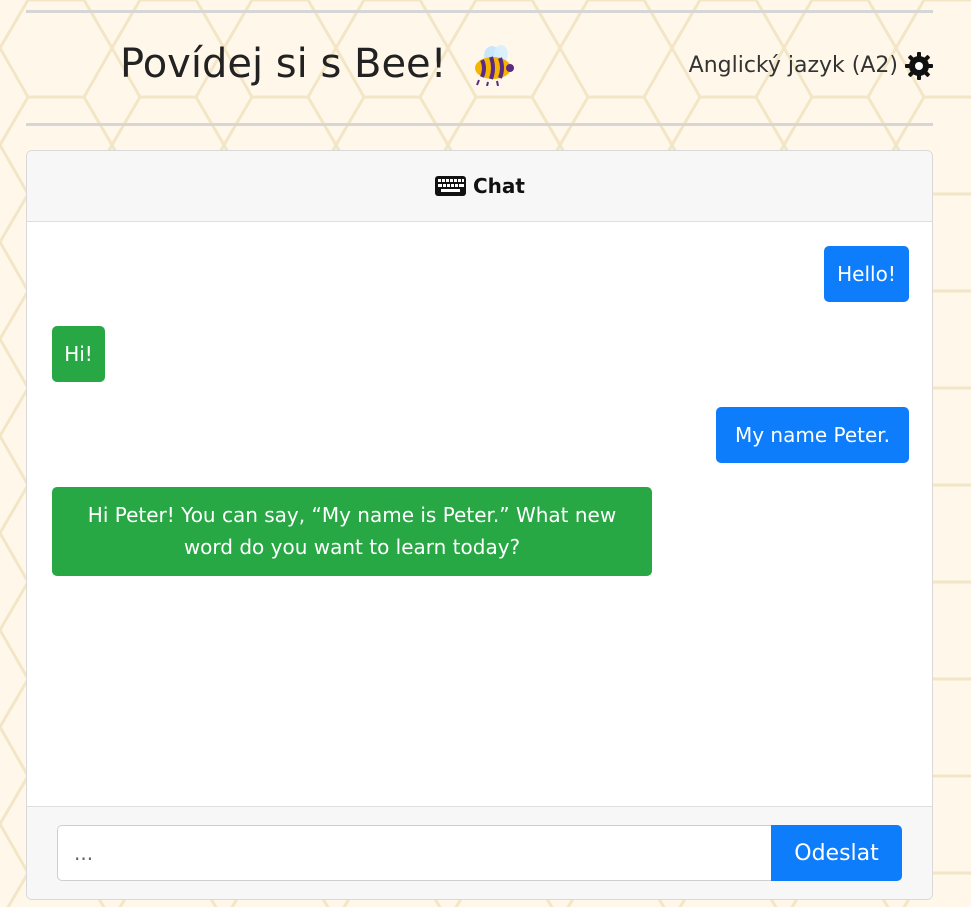 This screenshot has height=907, width=971. What do you see at coordinates (479, 11) in the screenshot?
I see `header-top-divider` at bounding box center [479, 11].